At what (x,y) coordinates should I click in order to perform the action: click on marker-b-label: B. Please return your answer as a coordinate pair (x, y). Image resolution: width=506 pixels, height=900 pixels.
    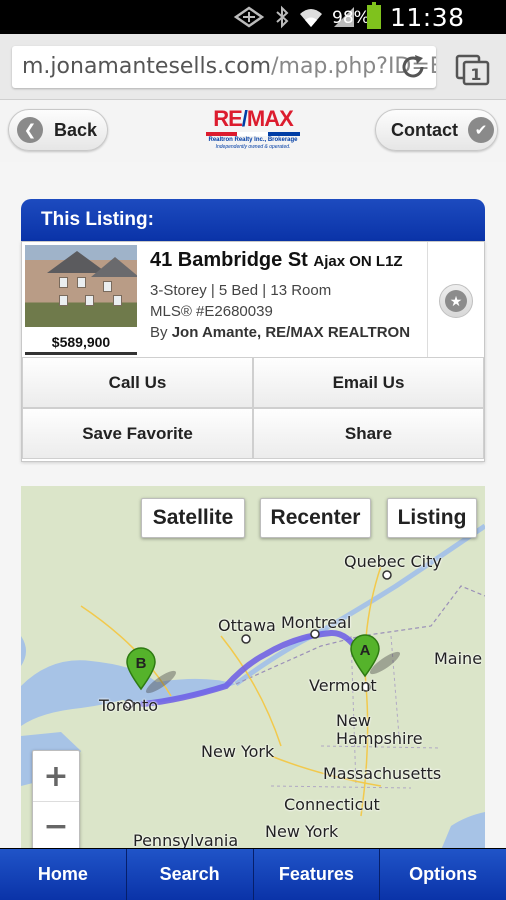
    Looking at the image, I should click on (141, 663).